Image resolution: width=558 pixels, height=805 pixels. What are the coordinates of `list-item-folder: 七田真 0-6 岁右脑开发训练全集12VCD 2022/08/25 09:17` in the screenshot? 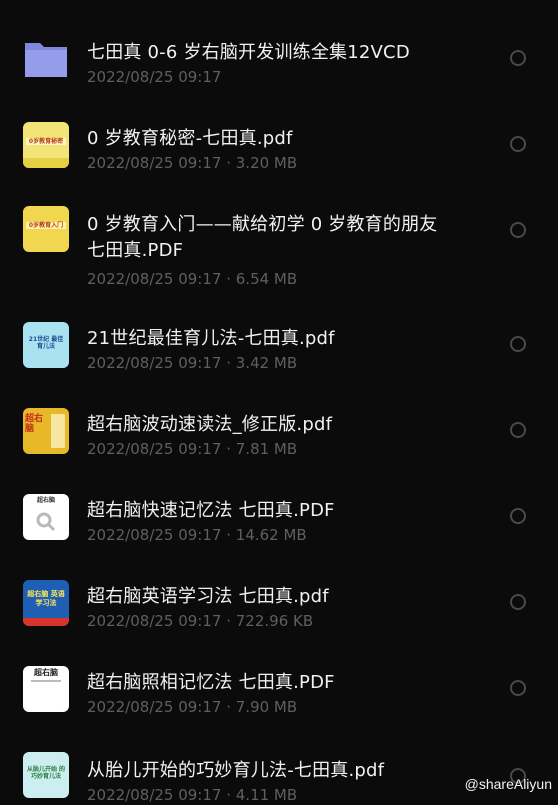 It's located at (279, 54).